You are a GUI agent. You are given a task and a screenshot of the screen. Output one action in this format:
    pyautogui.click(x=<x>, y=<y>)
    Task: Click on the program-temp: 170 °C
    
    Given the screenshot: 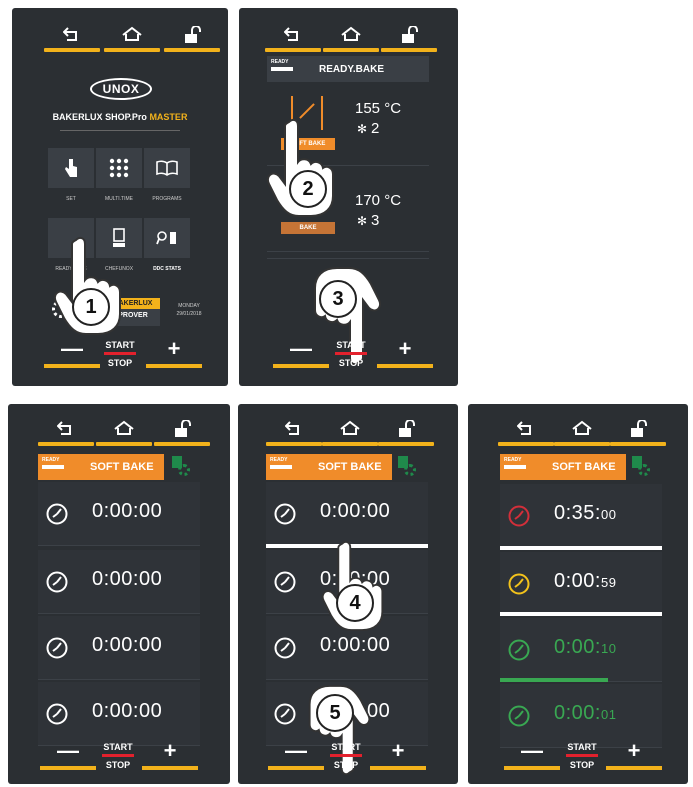 What is the action you would take?
    pyautogui.click(x=378, y=200)
    